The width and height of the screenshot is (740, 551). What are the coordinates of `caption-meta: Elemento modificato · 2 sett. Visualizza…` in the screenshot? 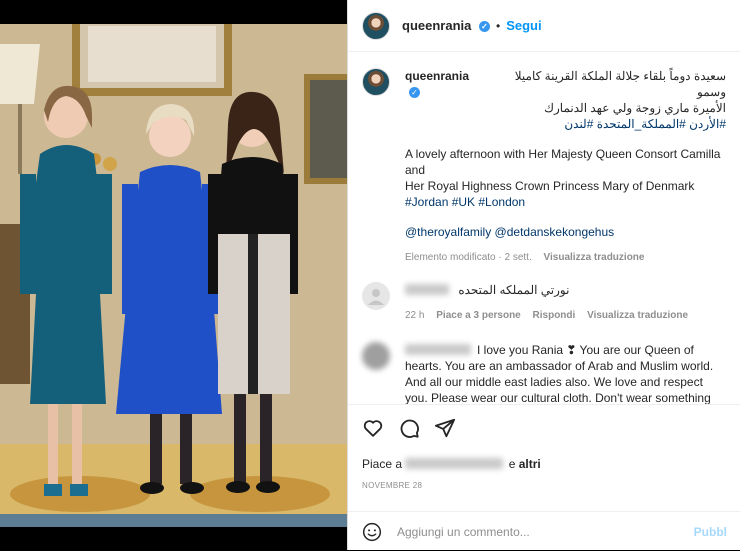 It's located at (565, 258).